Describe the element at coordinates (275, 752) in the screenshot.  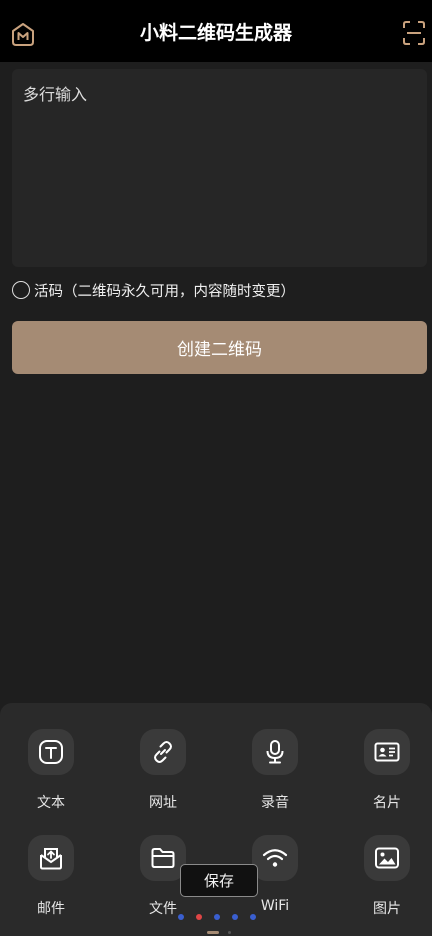
I see `microphone-icon` at that location.